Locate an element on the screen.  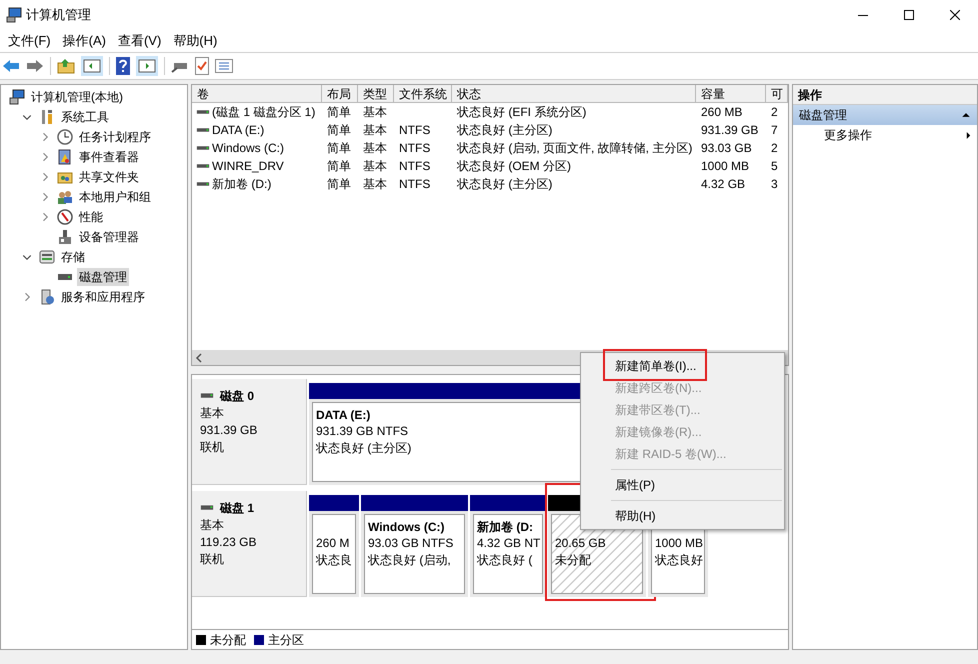
table-cell-text: 1000 MB is located at coordinates (725, 166).